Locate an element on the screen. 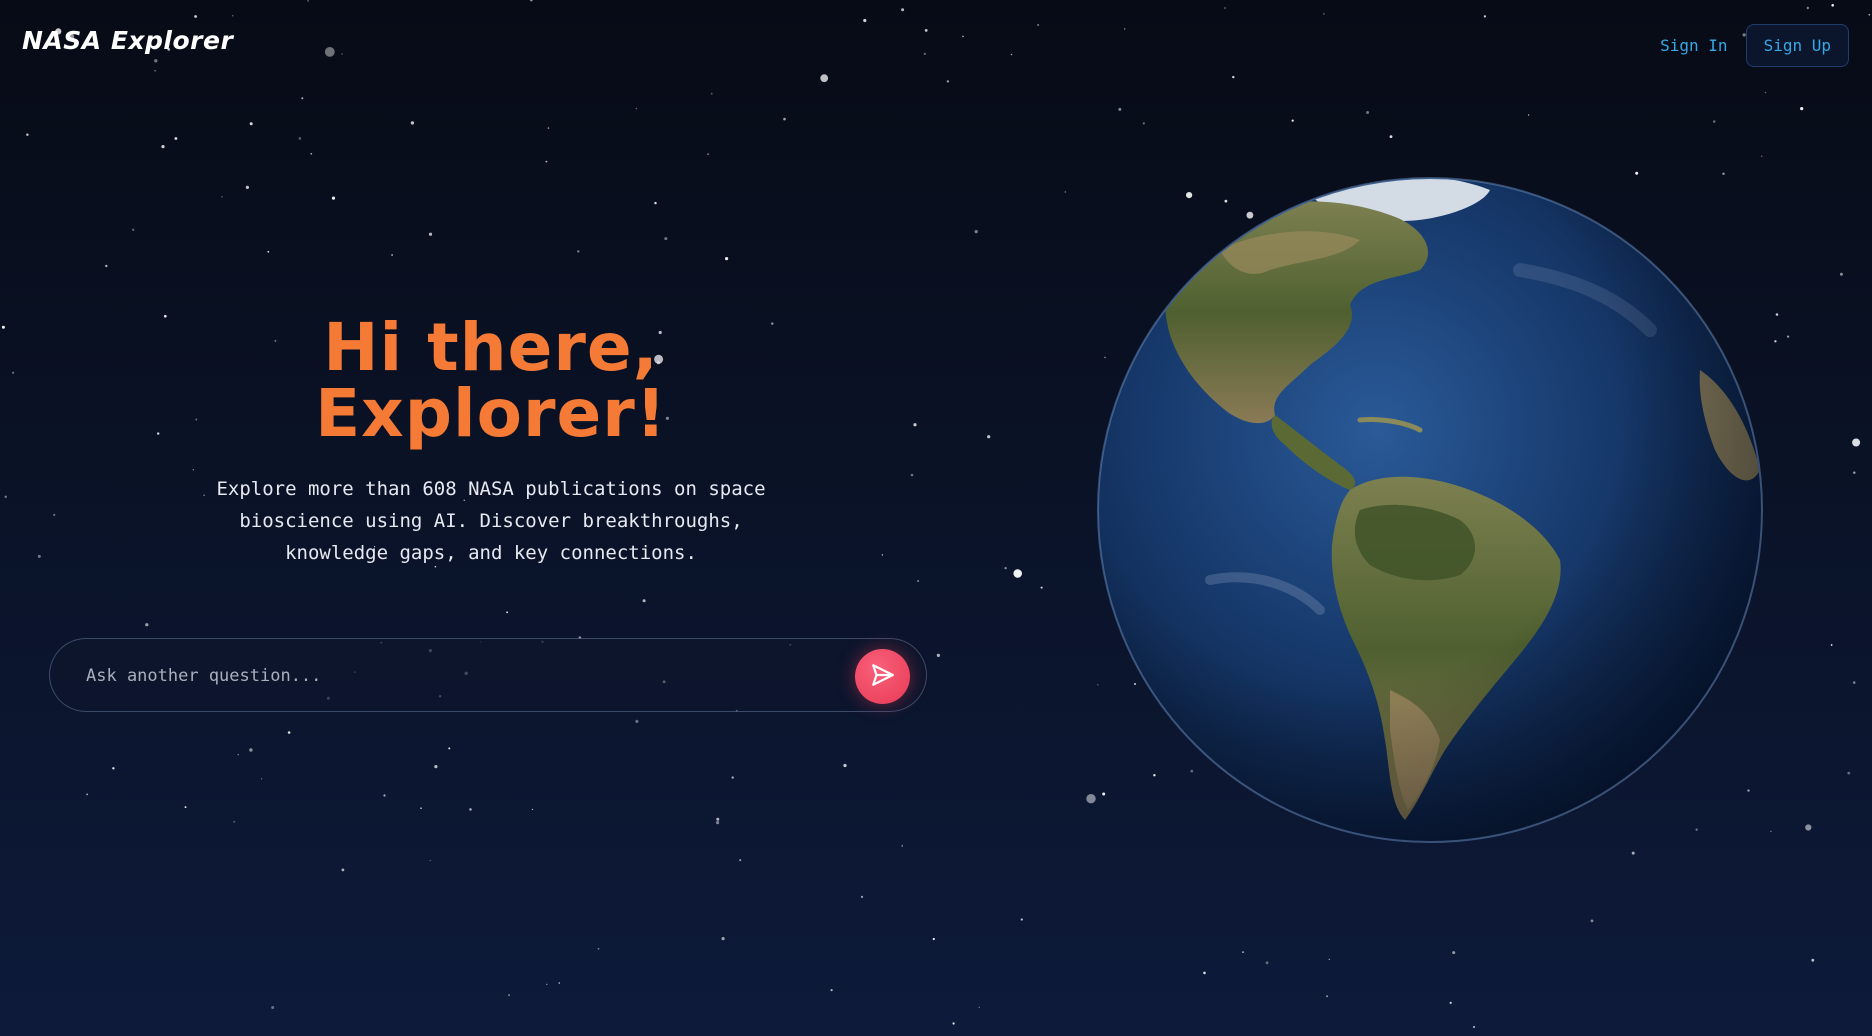  page-headline: Hi there, Explorer! is located at coordinates (491, 381).